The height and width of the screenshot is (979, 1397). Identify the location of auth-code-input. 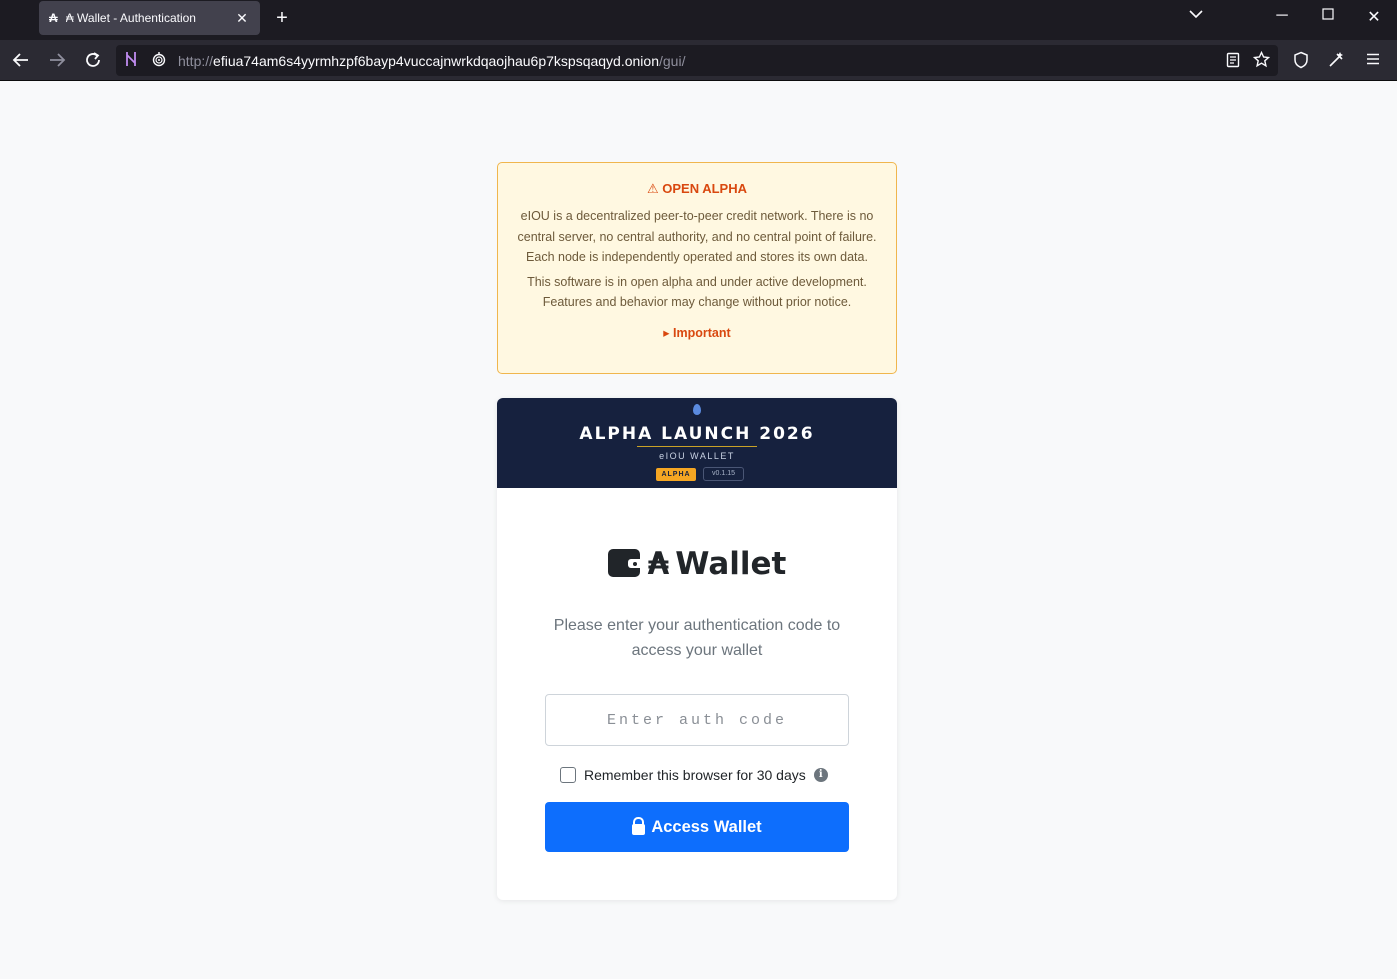
(697, 720).